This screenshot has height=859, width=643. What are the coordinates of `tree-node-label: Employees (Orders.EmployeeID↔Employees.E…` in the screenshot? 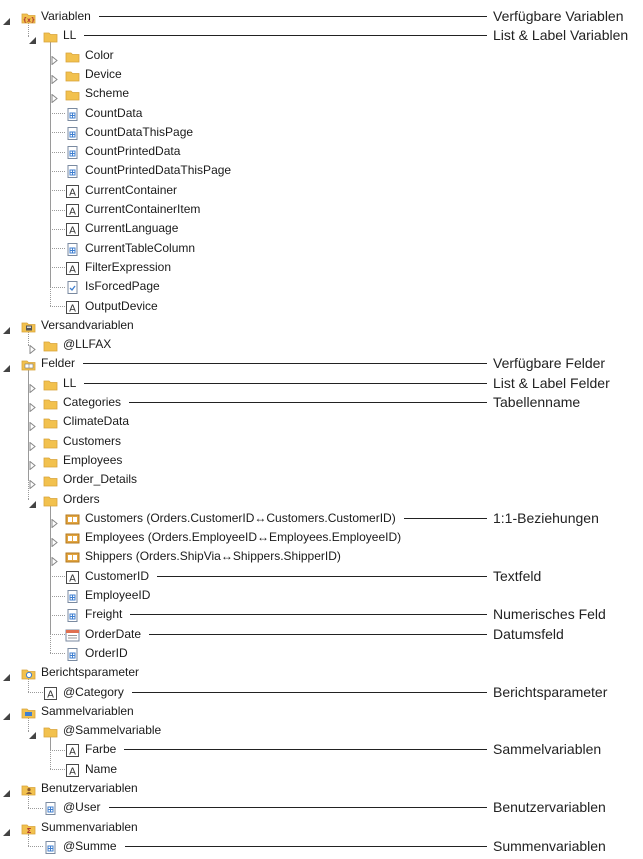 It's located at (243, 537).